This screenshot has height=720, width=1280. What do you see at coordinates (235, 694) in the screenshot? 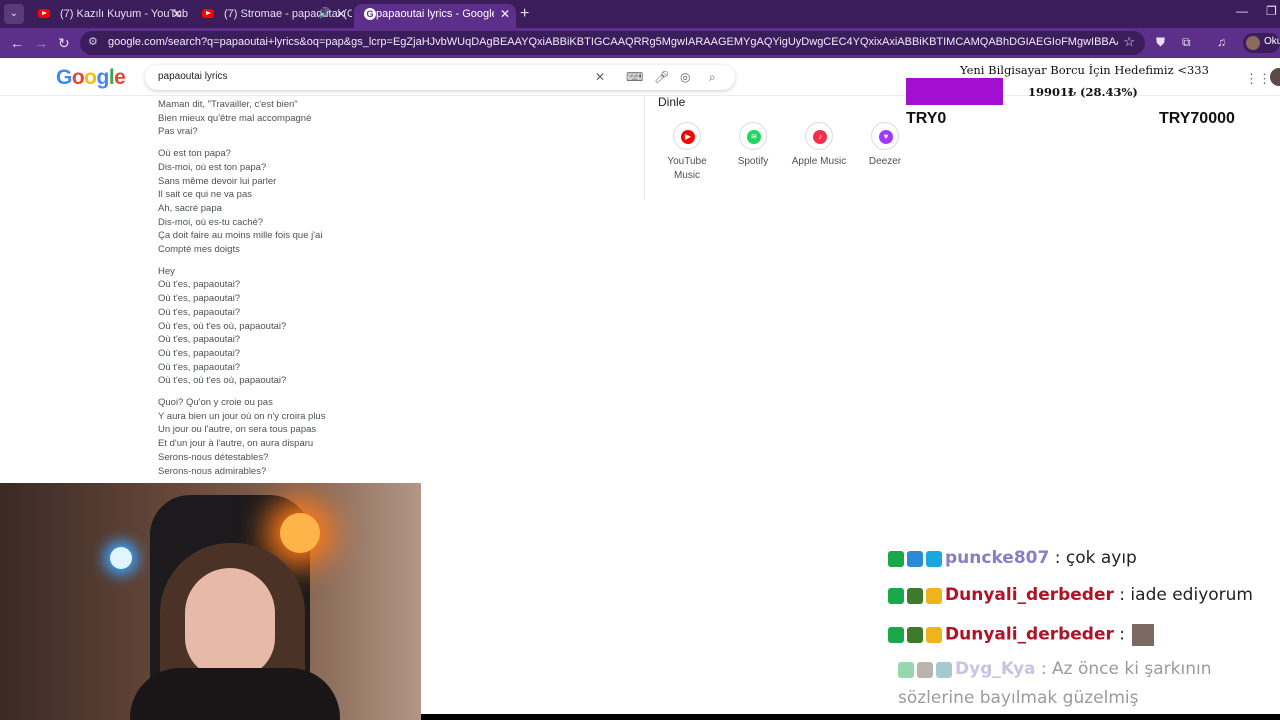
I see `streamer-body` at bounding box center [235, 694].